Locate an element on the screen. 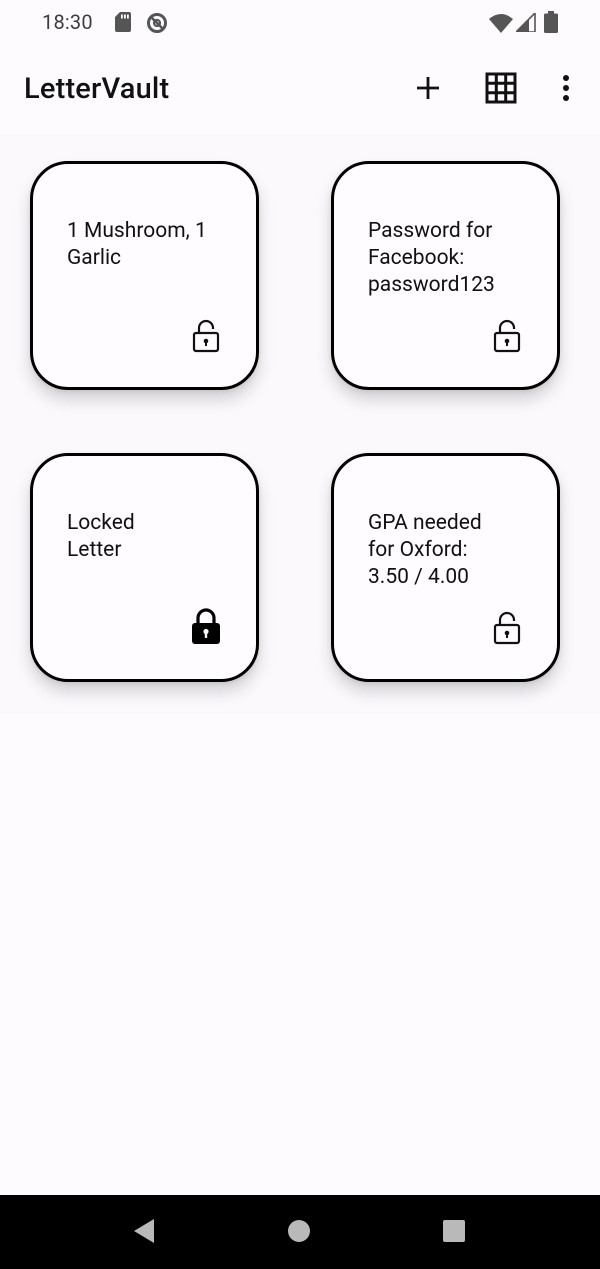 The width and height of the screenshot is (600, 1269). top-app-bar: LetterVault is located at coordinates (300, 90).